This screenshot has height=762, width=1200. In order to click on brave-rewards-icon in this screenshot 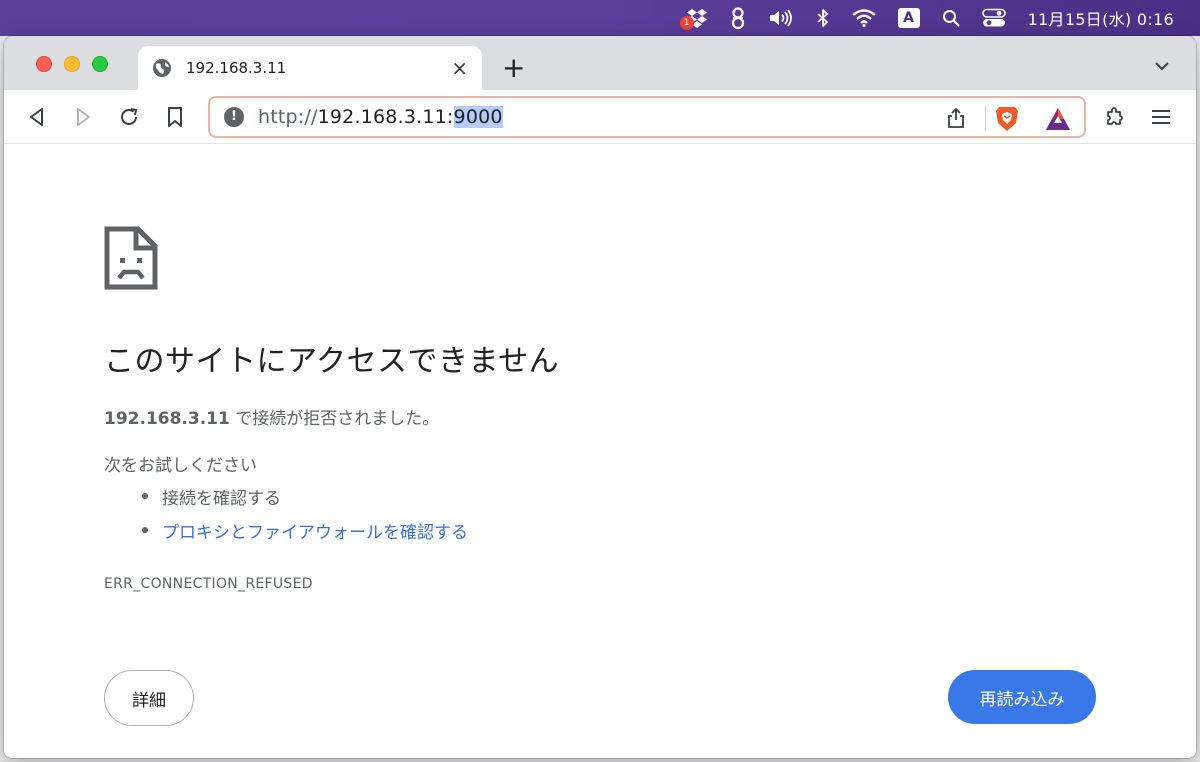, I will do `click(1058, 119)`.